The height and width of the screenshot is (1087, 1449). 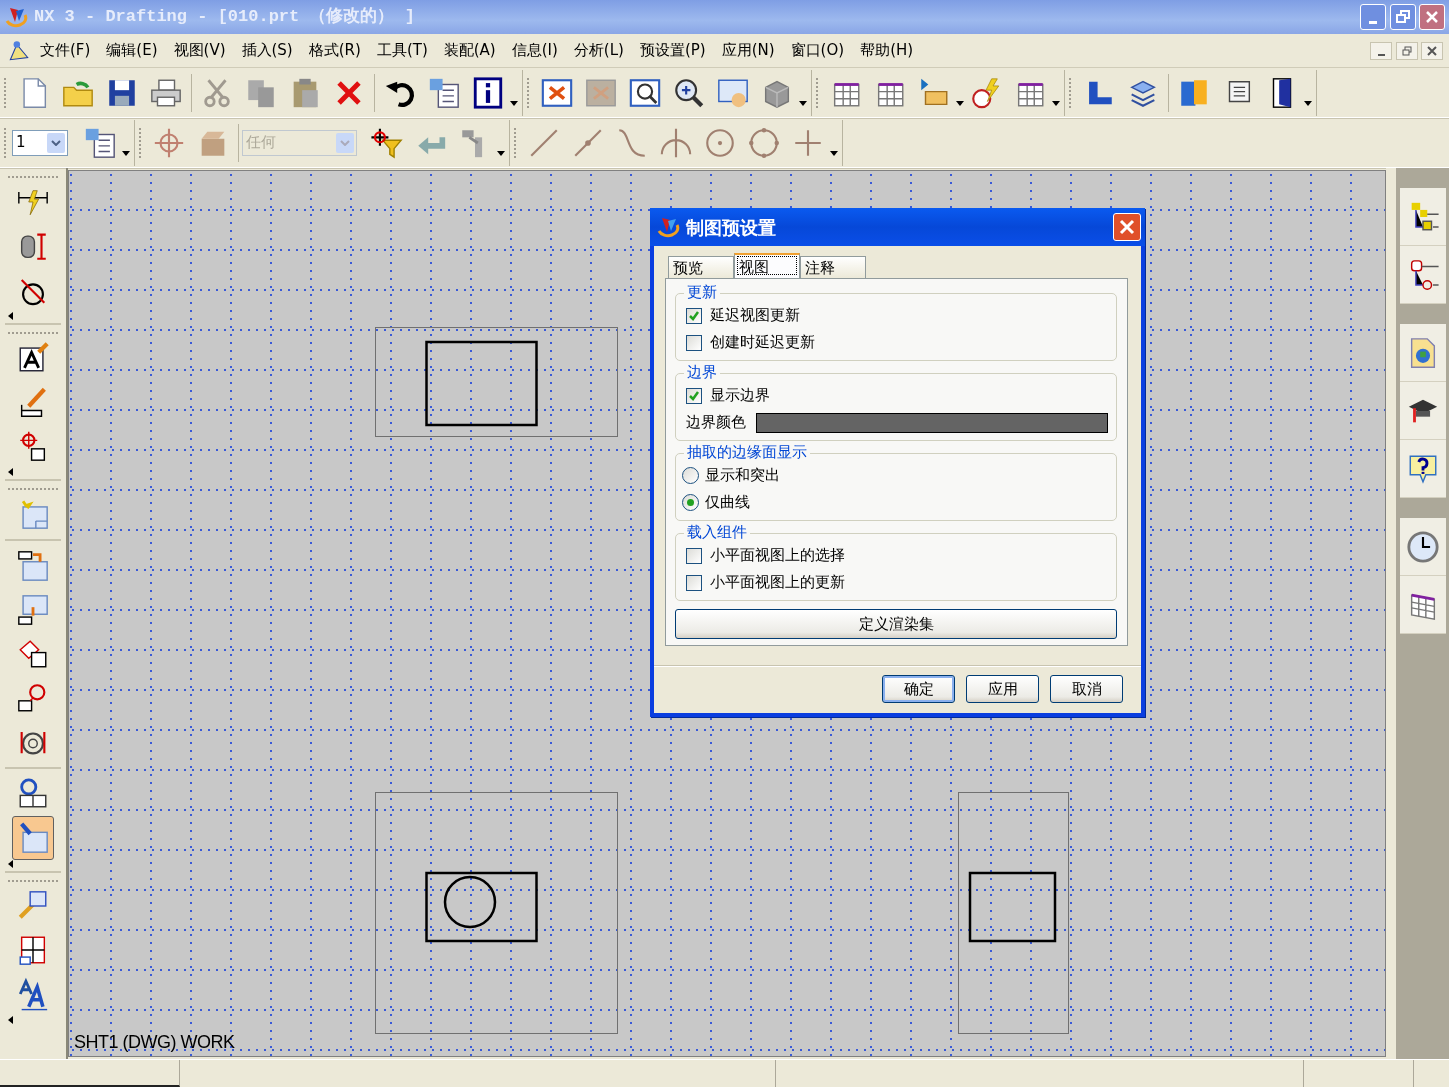 I want to click on close-button, so click(x=1432, y=50).